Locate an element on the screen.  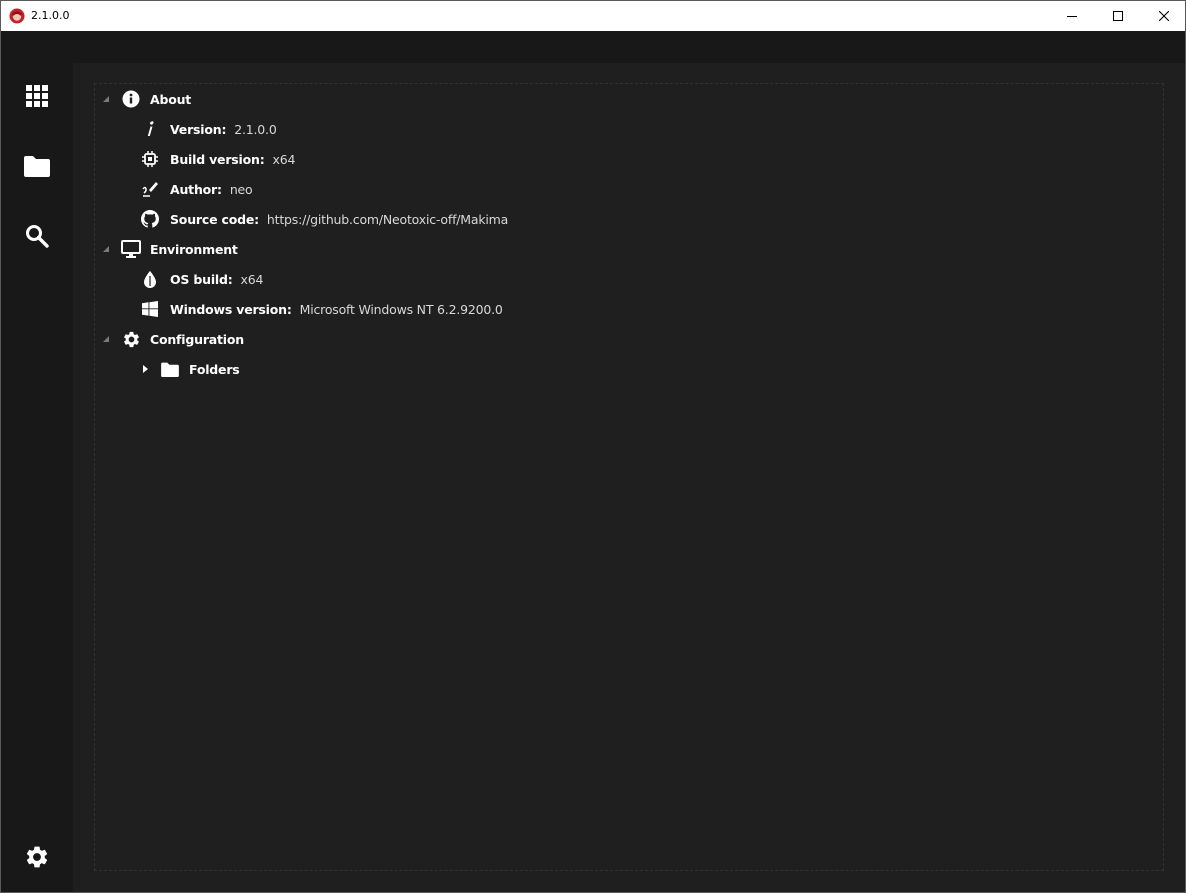
close-icon is located at coordinates (1164, 16).